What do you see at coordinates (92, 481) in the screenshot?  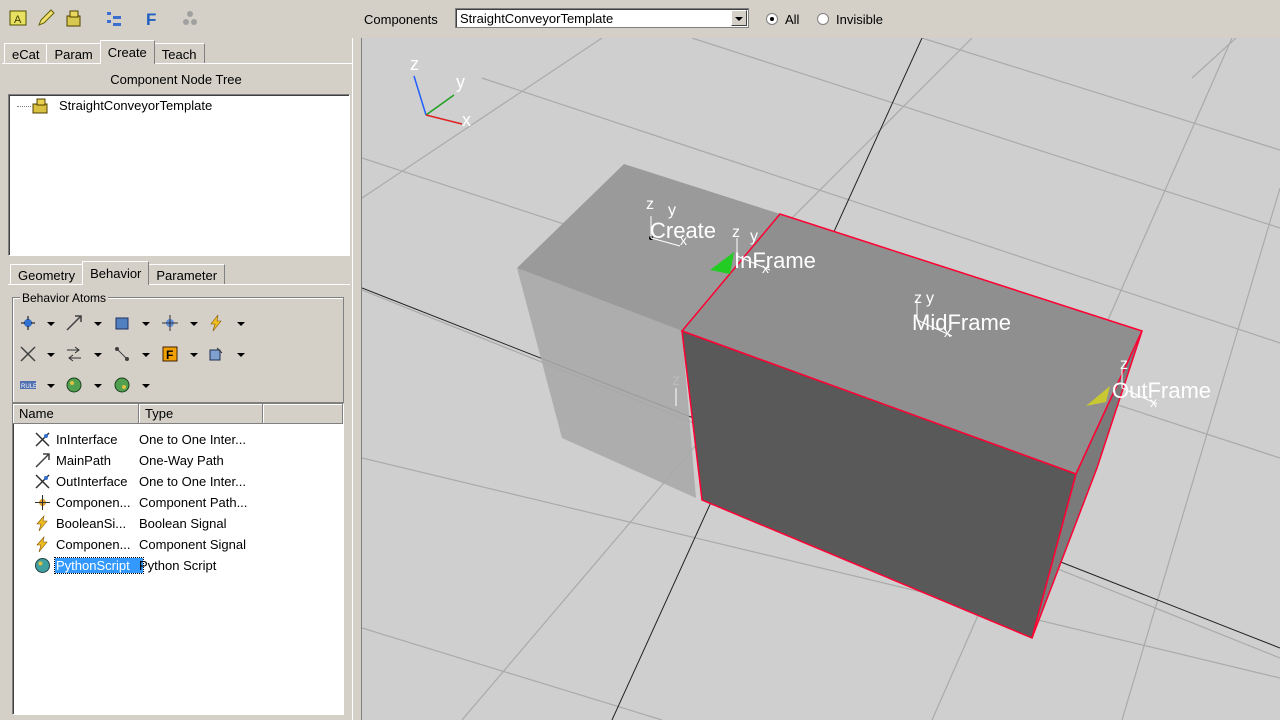 I see `row-name: OutInterface` at bounding box center [92, 481].